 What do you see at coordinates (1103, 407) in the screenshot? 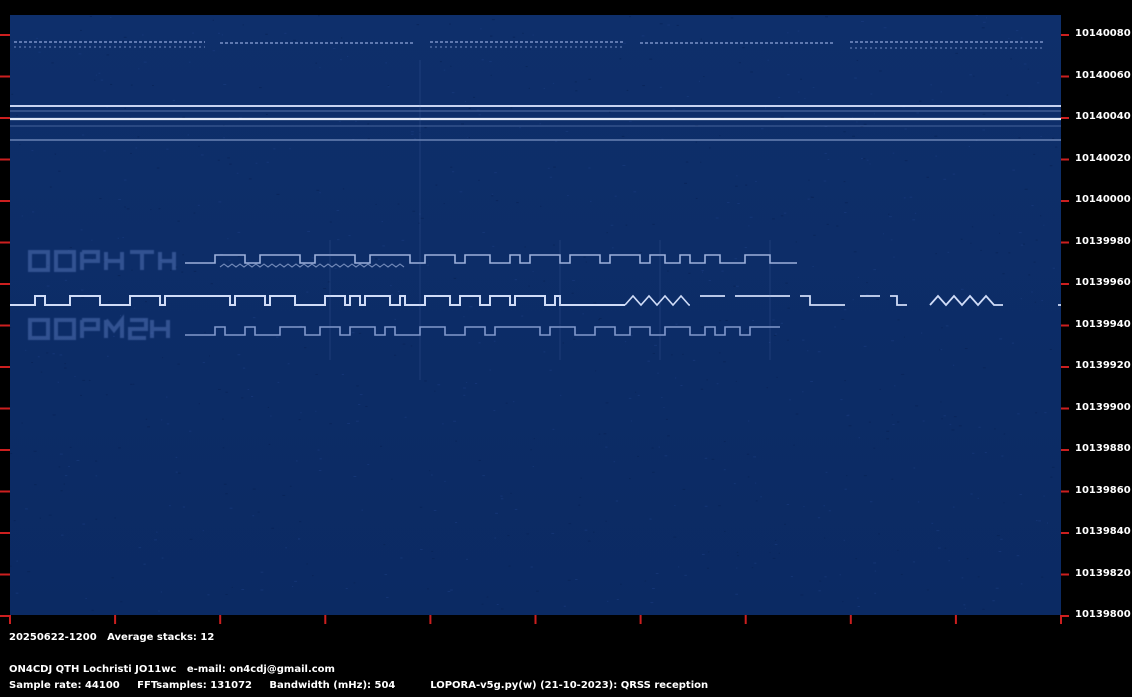
I see `frequency-tick-label: 10139900` at bounding box center [1103, 407].